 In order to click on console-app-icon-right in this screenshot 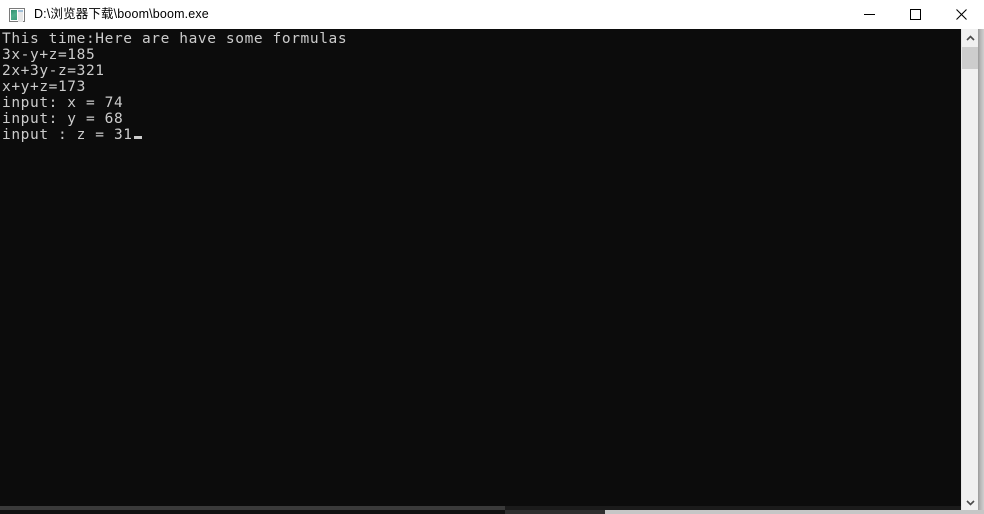, I will do `click(20, 15)`.